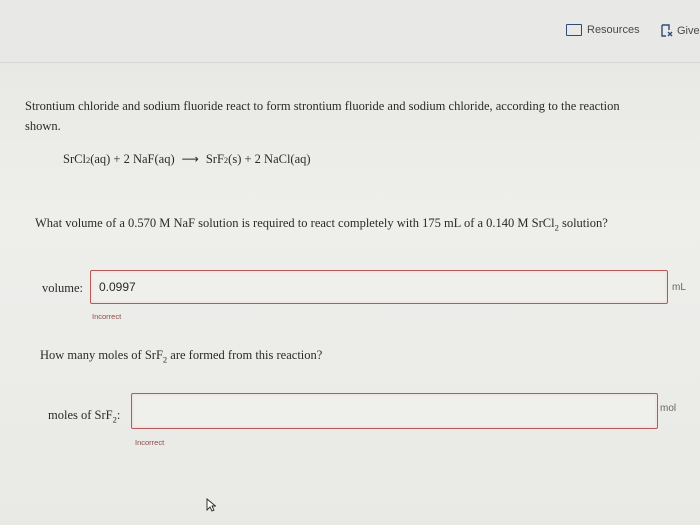 The height and width of the screenshot is (525, 700). Describe the element at coordinates (394, 411) in the screenshot. I see `moles-input` at that location.